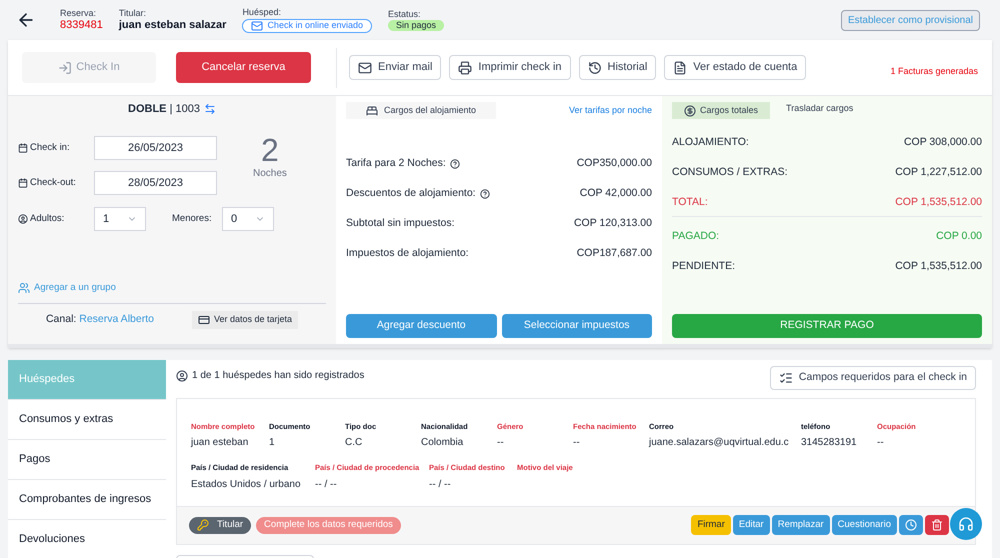 This screenshot has width=1000, height=558. Describe the element at coordinates (262, 13) in the screenshot. I see `guest-label: Huésped:` at that location.